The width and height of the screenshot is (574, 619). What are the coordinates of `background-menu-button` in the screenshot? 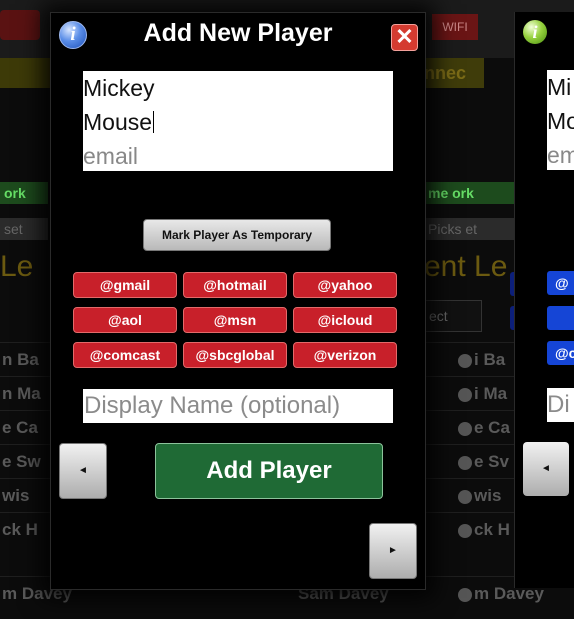 It's located at (20, 25).